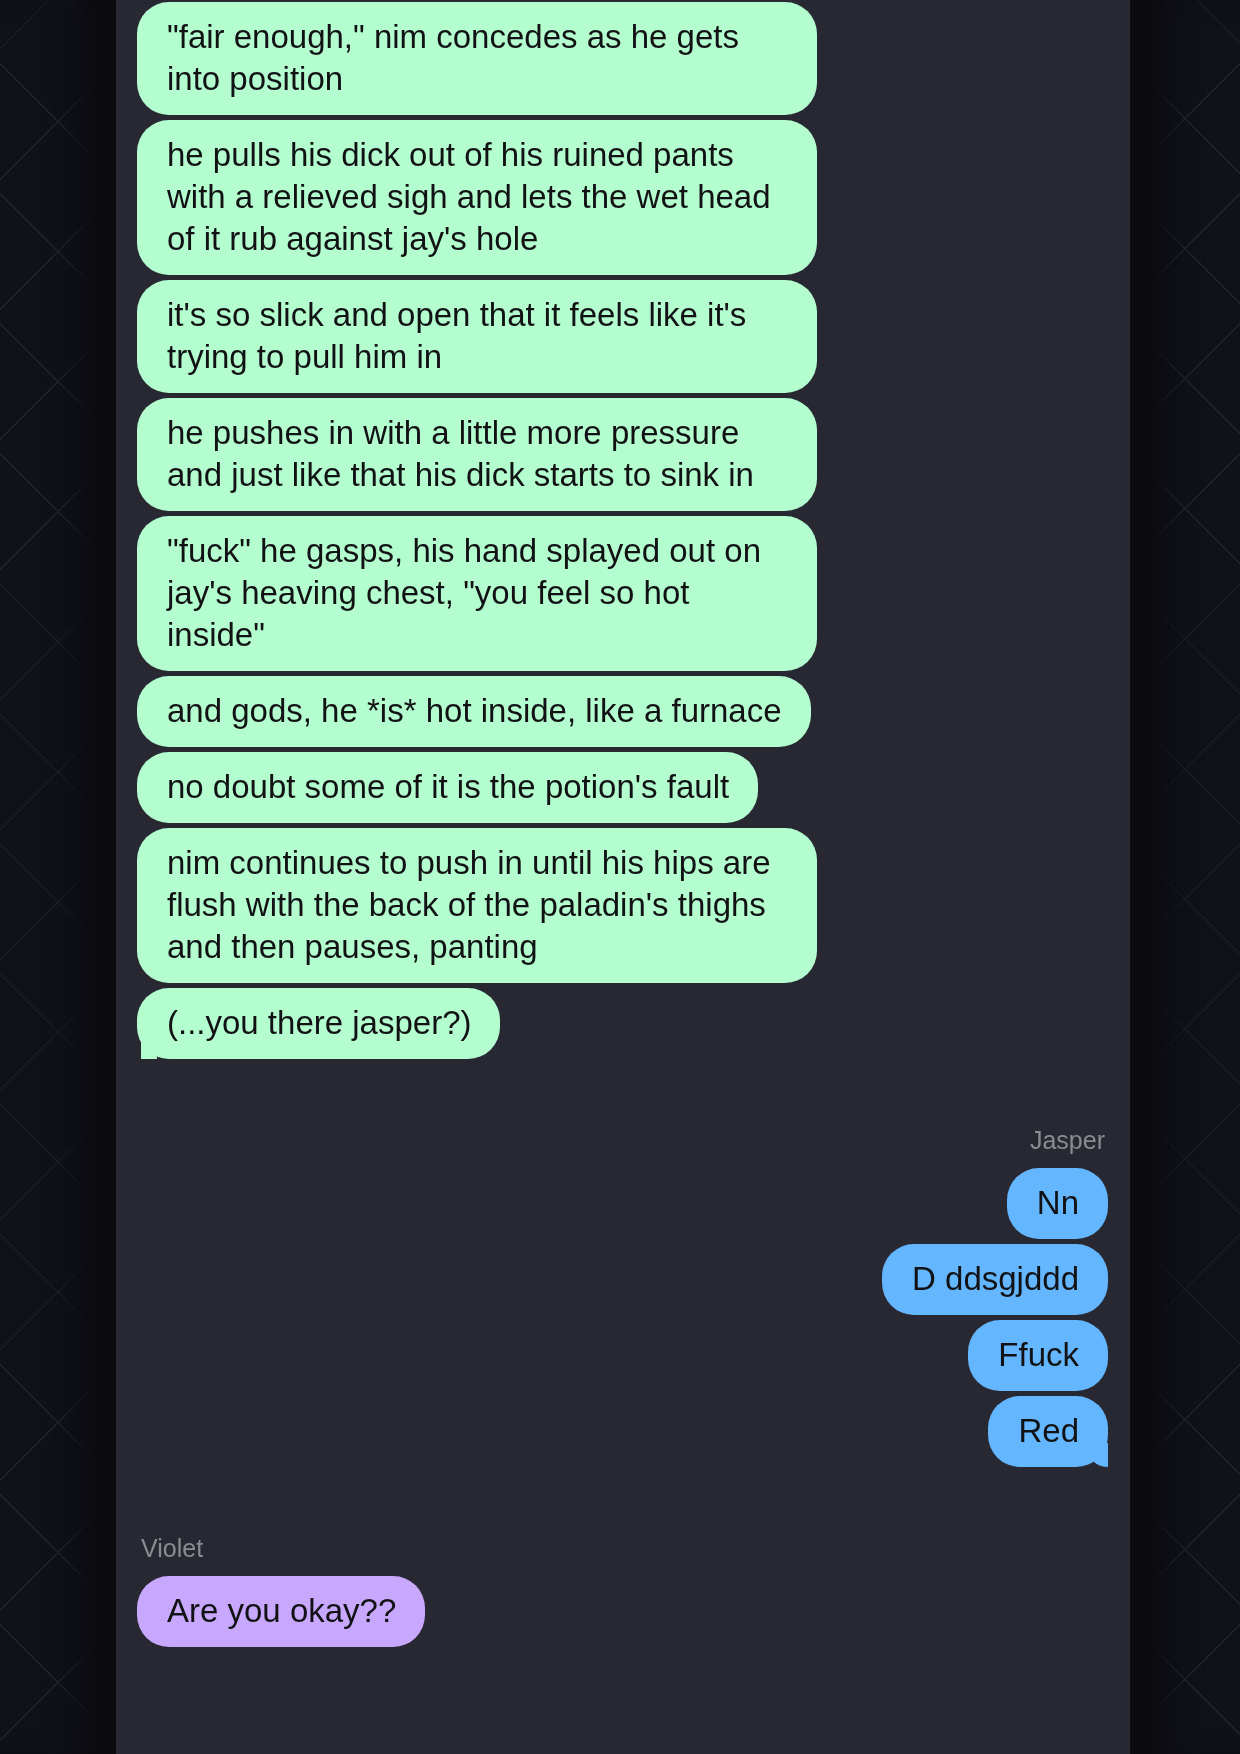  Describe the element at coordinates (1057, 1203) in the screenshot. I see `message-bubble: Nn` at that location.